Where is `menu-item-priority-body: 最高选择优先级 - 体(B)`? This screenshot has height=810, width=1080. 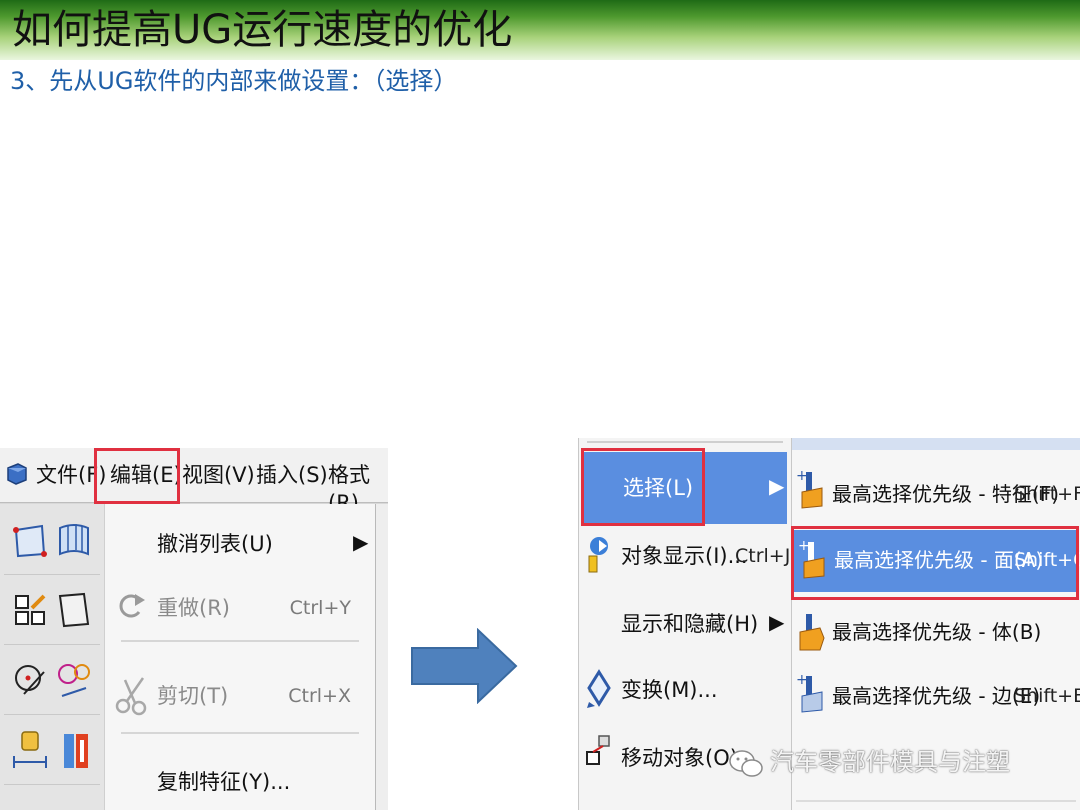
menu-item-priority-body: 最高选择优先级 - 体(B) is located at coordinates (936, 632).